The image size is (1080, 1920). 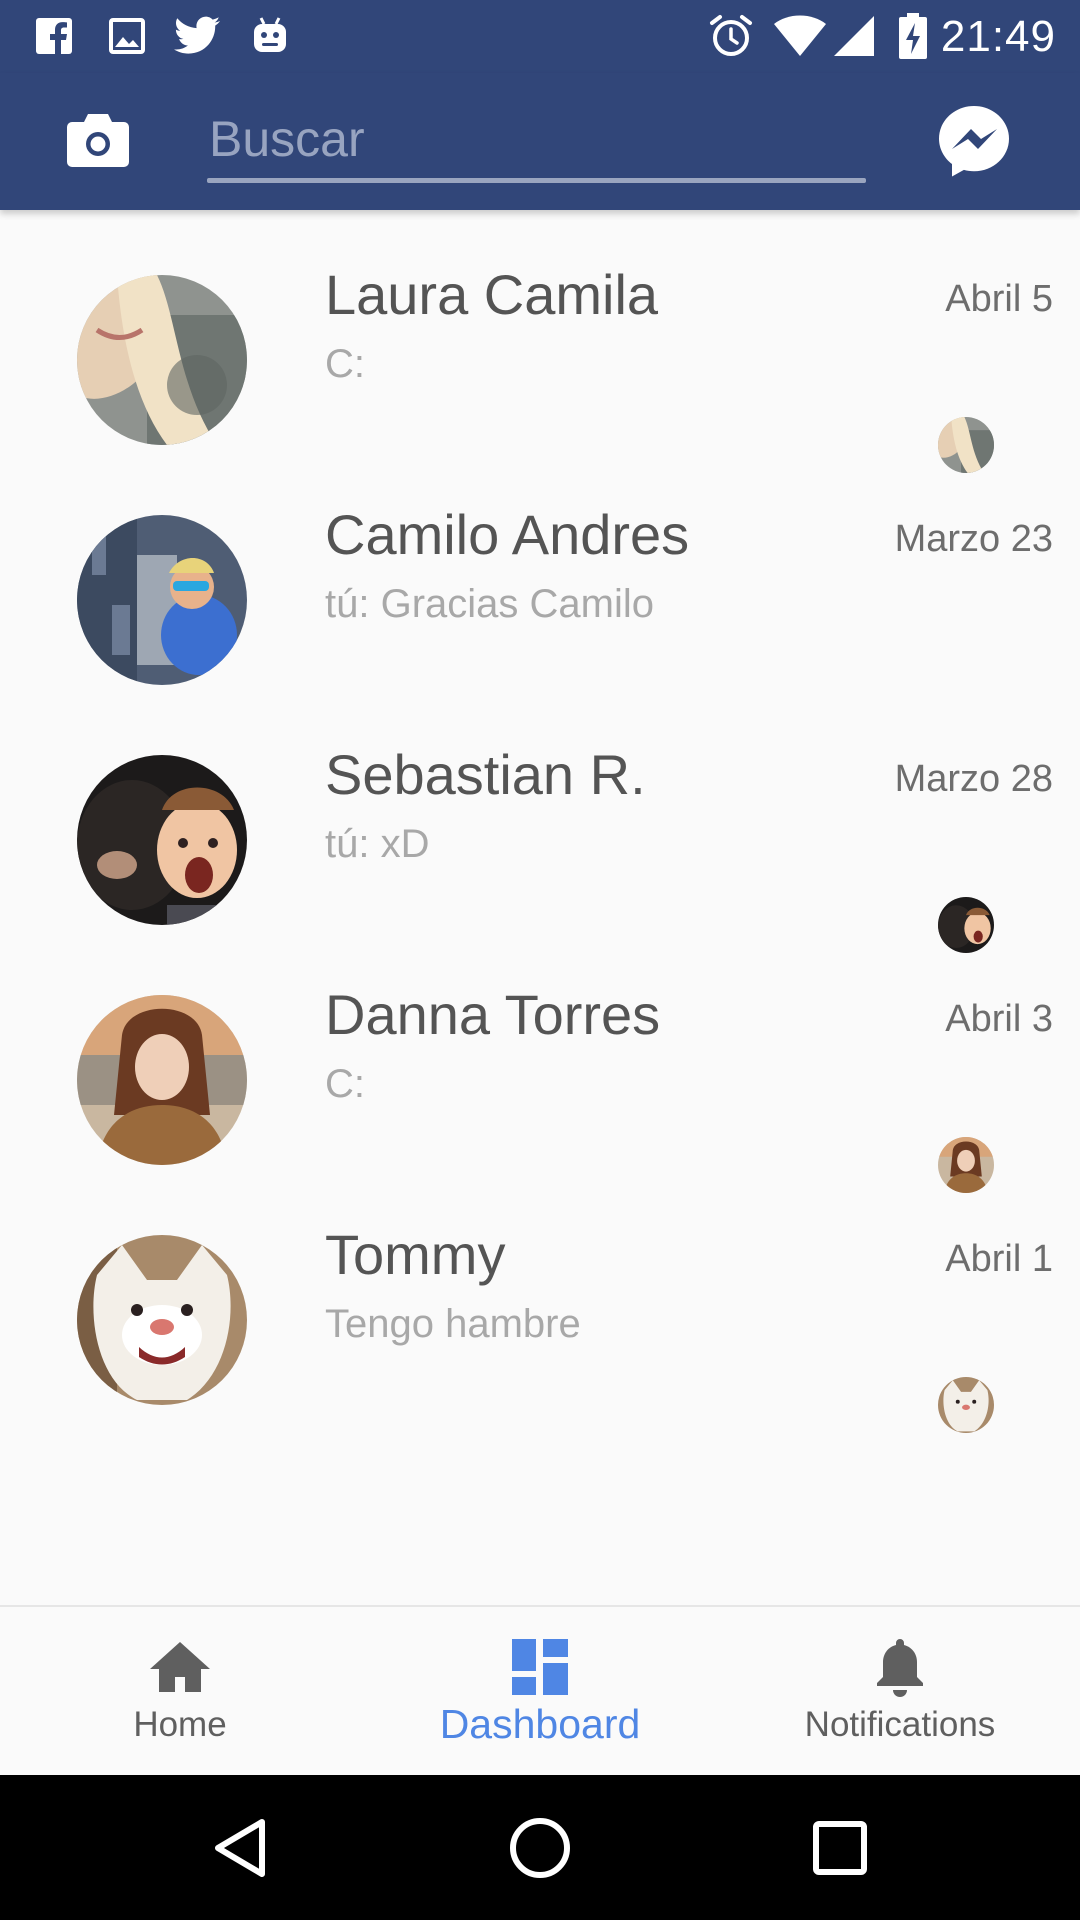 I want to click on message-date: Abril 1, so click(x=999, y=1259).